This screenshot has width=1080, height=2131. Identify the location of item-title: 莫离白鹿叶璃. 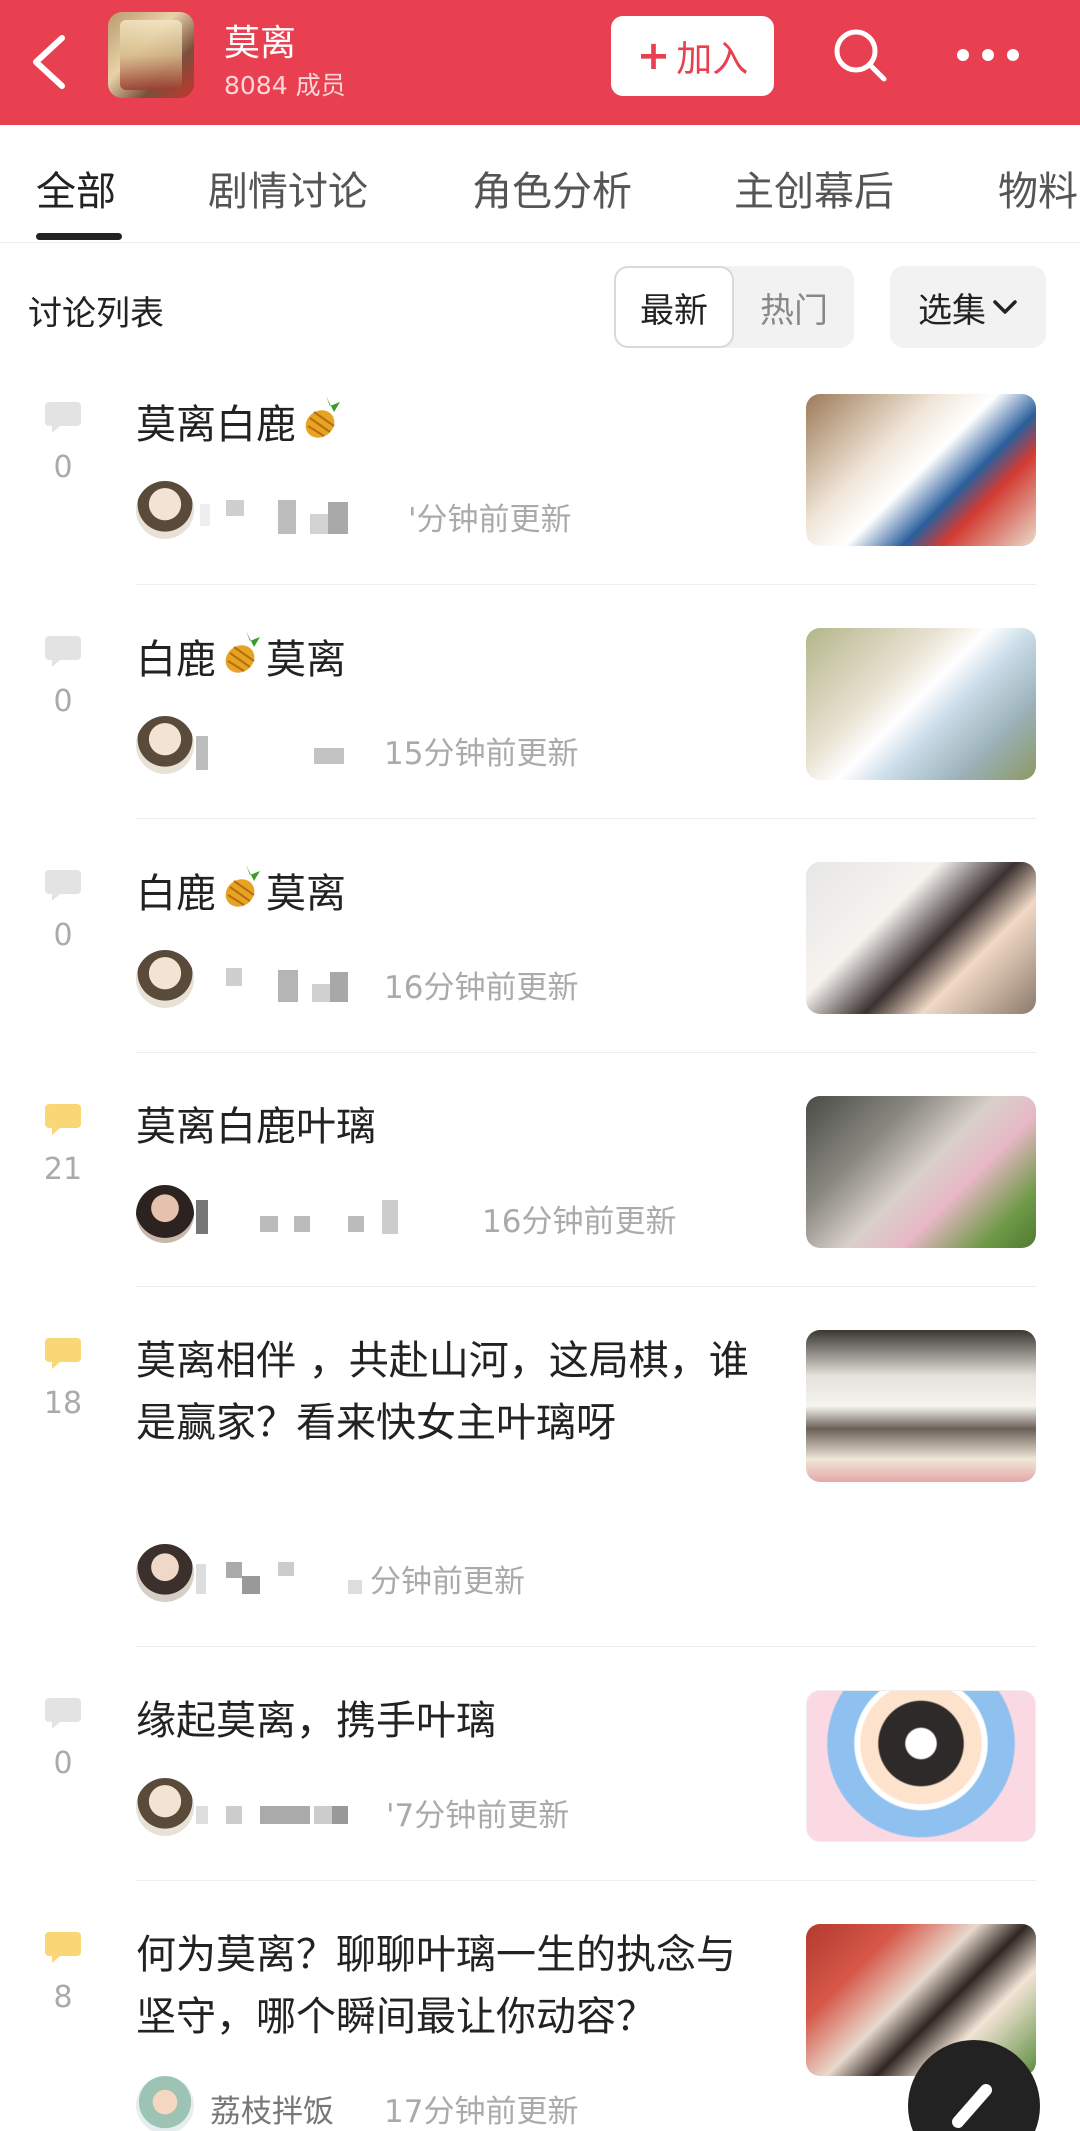
(446, 1127).